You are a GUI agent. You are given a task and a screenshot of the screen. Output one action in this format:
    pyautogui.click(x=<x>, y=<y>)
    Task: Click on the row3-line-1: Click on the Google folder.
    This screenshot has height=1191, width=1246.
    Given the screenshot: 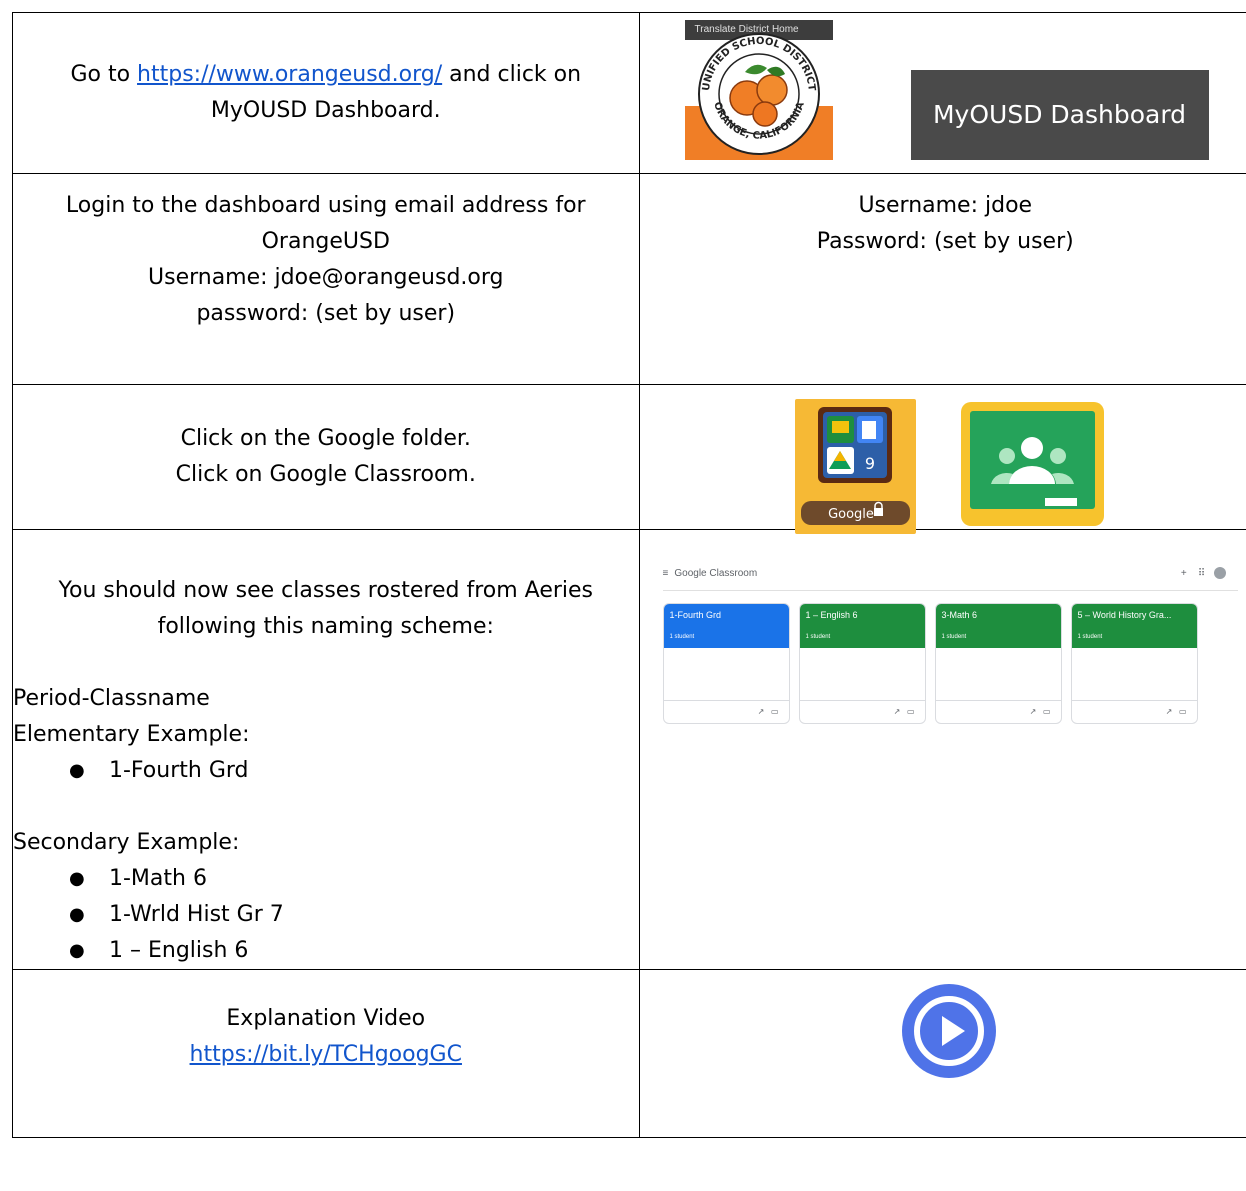 What is the action you would take?
    pyautogui.click(x=325, y=438)
    